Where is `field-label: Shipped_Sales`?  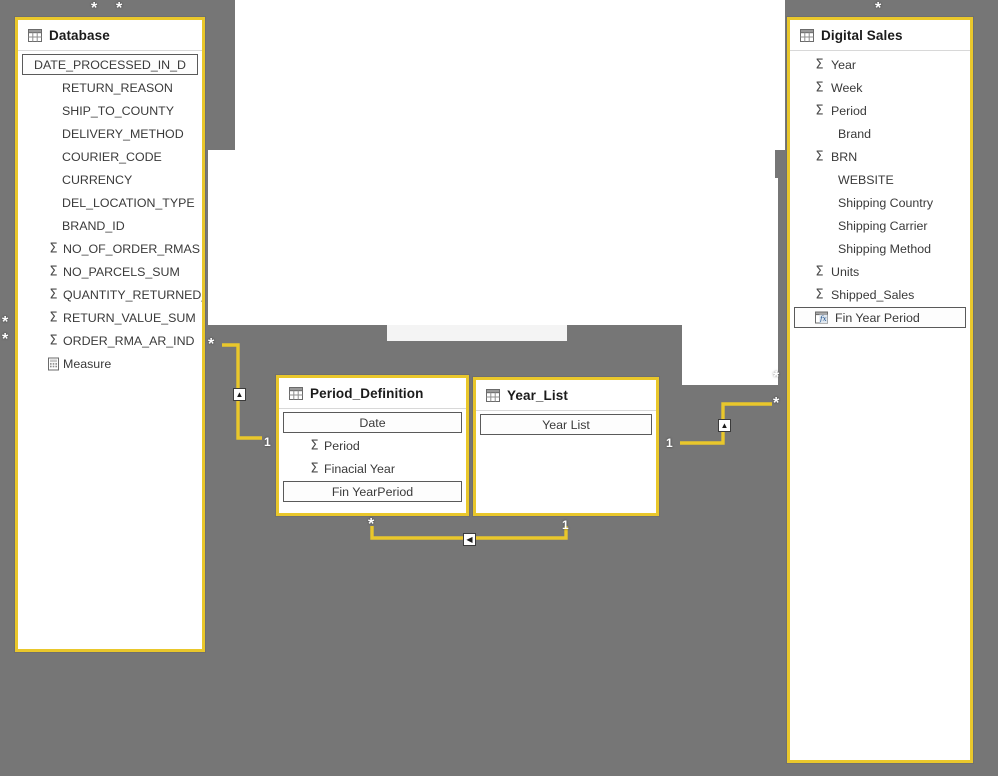
field-label: Shipped_Sales is located at coordinates (873, 294).